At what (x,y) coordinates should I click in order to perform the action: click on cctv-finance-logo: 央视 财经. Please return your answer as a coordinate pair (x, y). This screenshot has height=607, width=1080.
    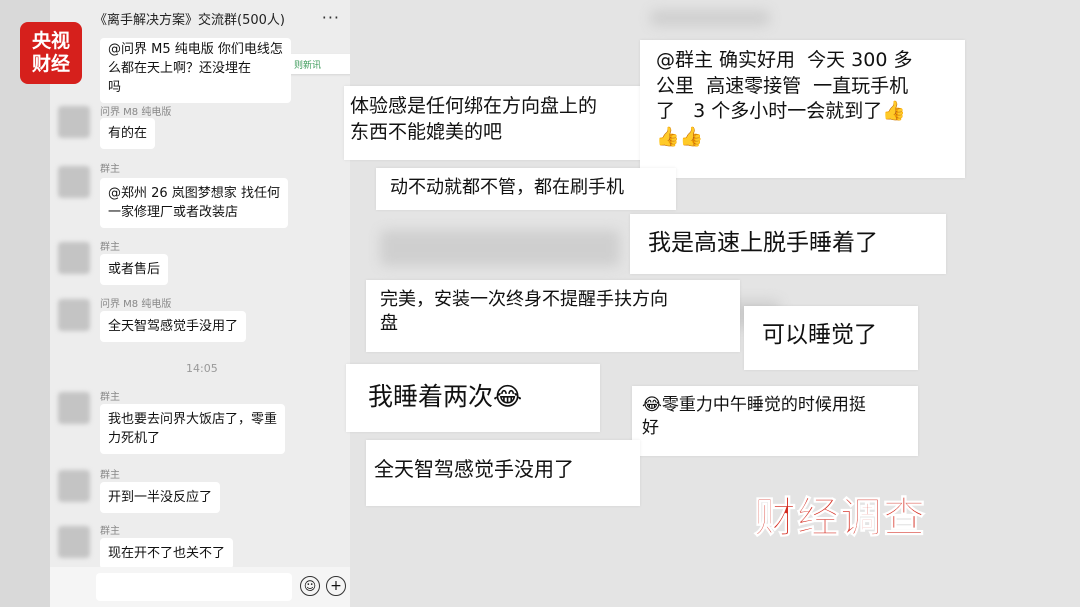
    Looking at the image, I should click on (51, 53).